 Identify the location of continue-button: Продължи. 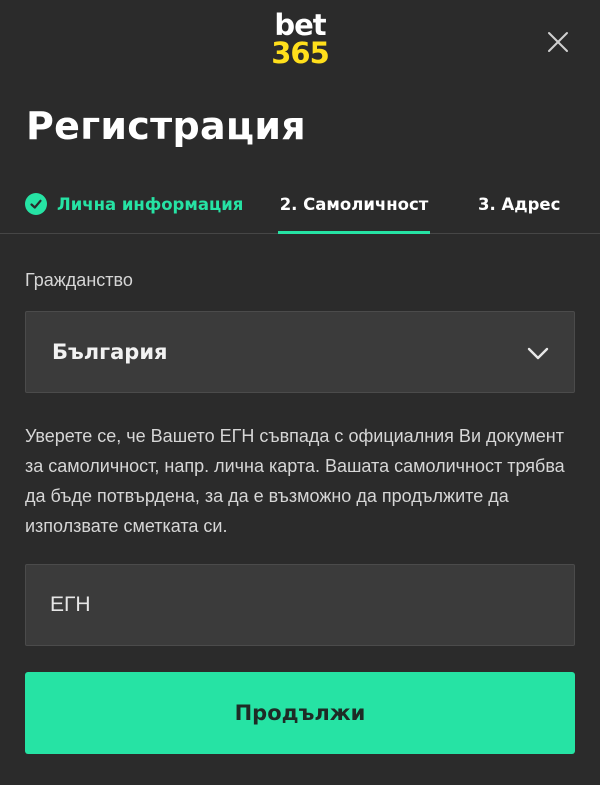
(300, 713).